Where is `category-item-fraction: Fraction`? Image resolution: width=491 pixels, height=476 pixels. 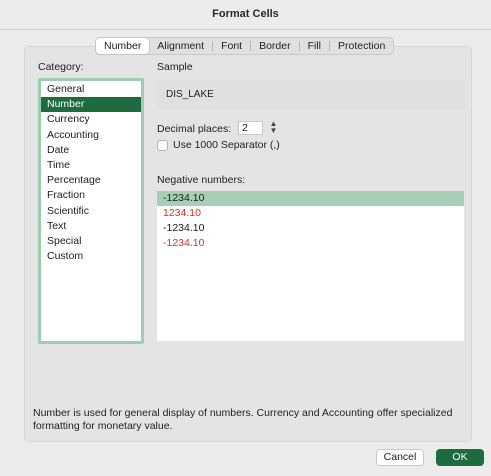 category-item-fraction: Fraction is located at coordinates (91, 195).